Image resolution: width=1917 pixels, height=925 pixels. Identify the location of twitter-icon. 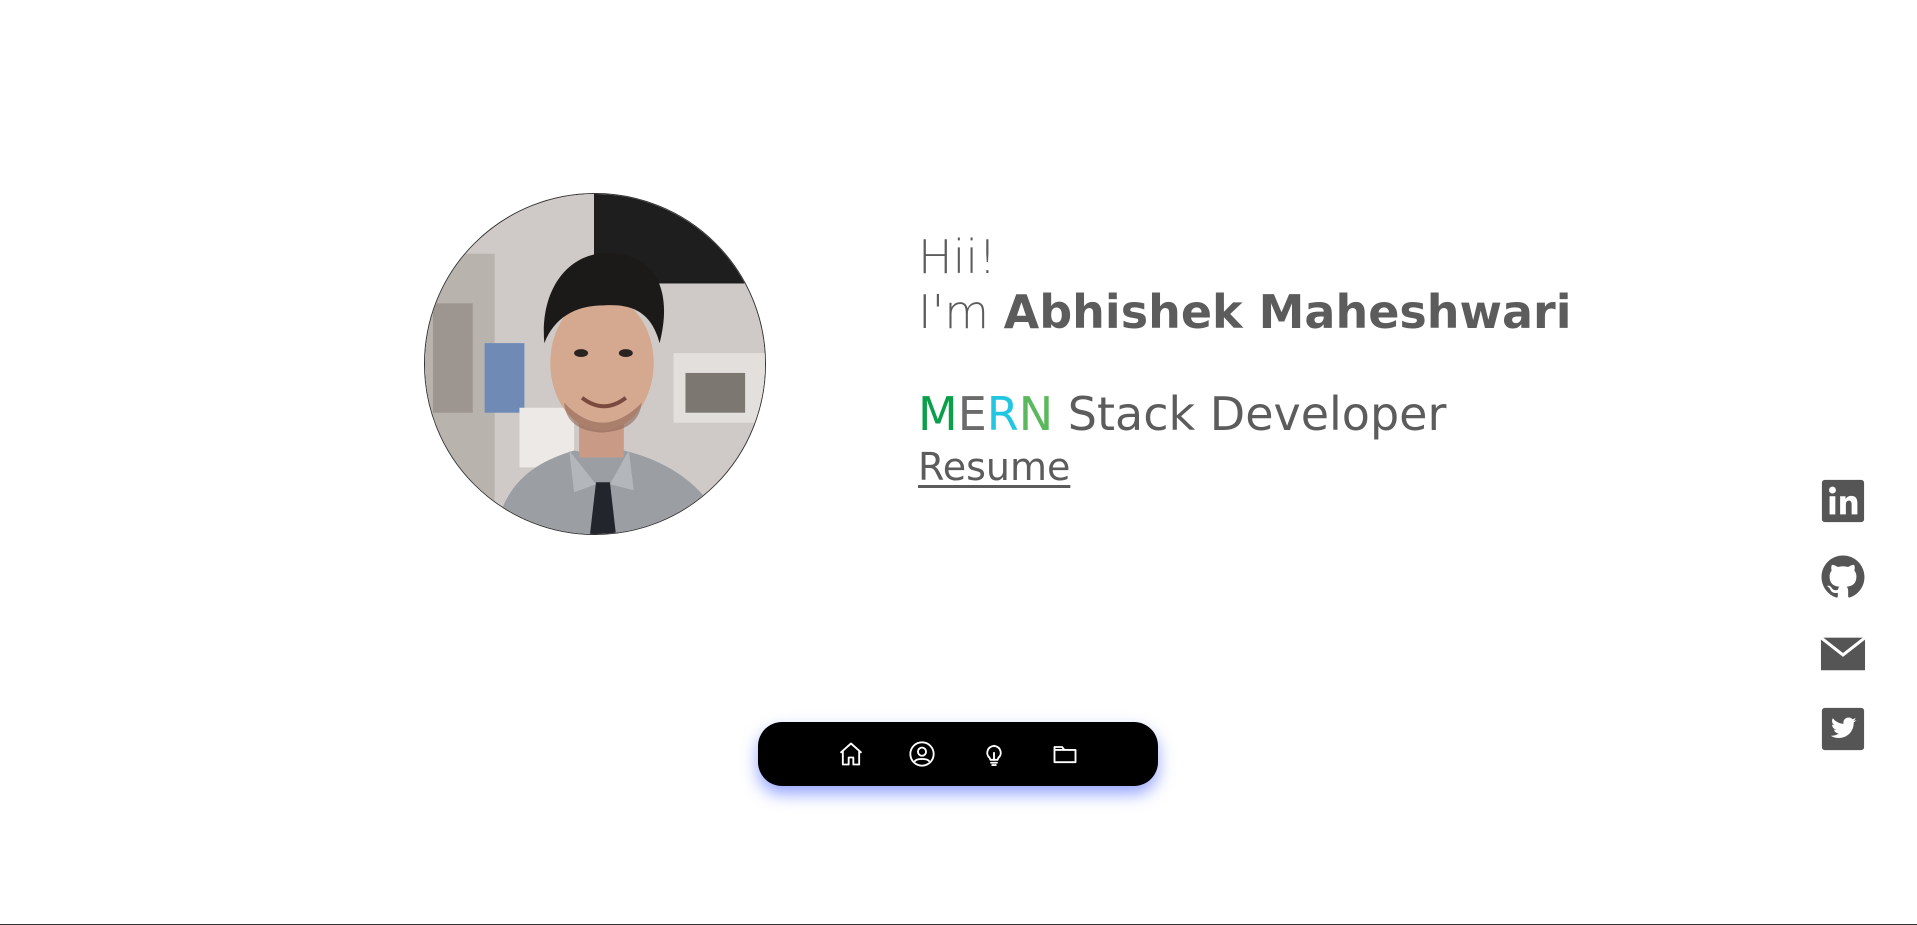
(1843, 729).